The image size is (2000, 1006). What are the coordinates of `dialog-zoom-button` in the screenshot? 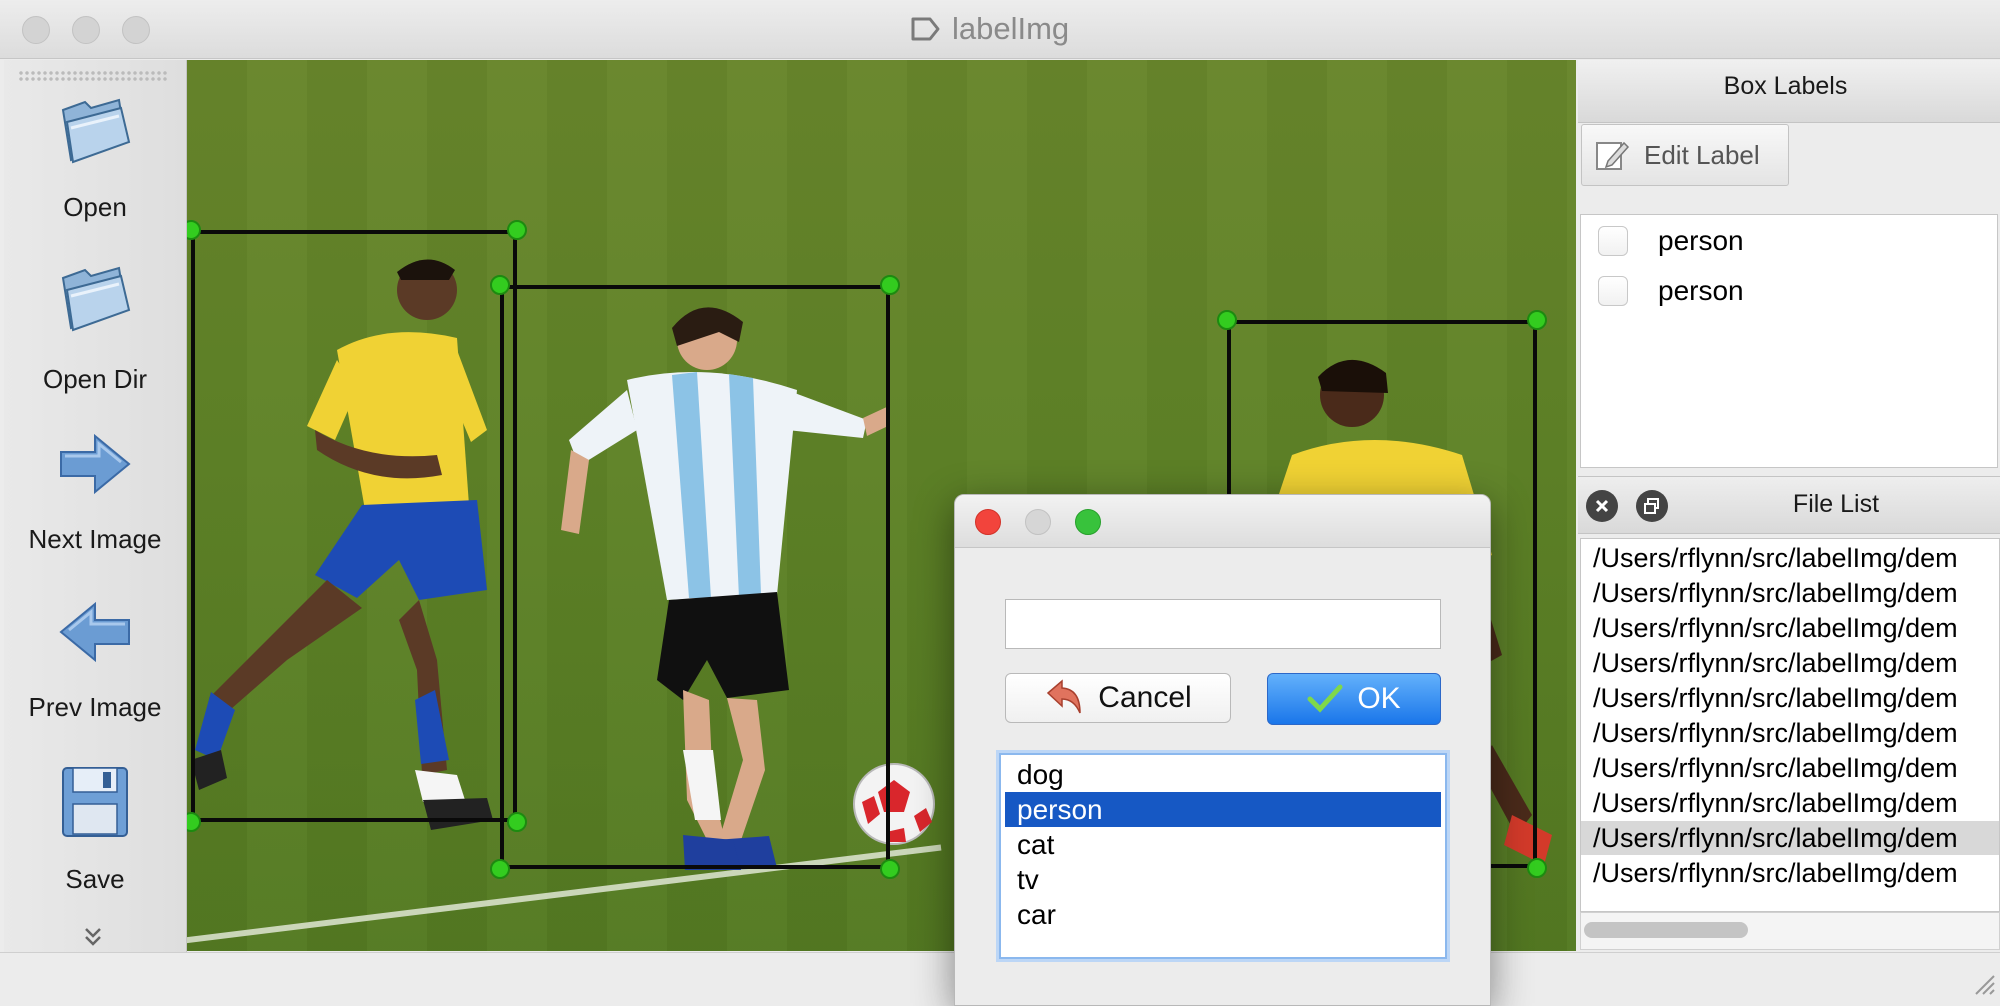 It's located at (1088, 522).